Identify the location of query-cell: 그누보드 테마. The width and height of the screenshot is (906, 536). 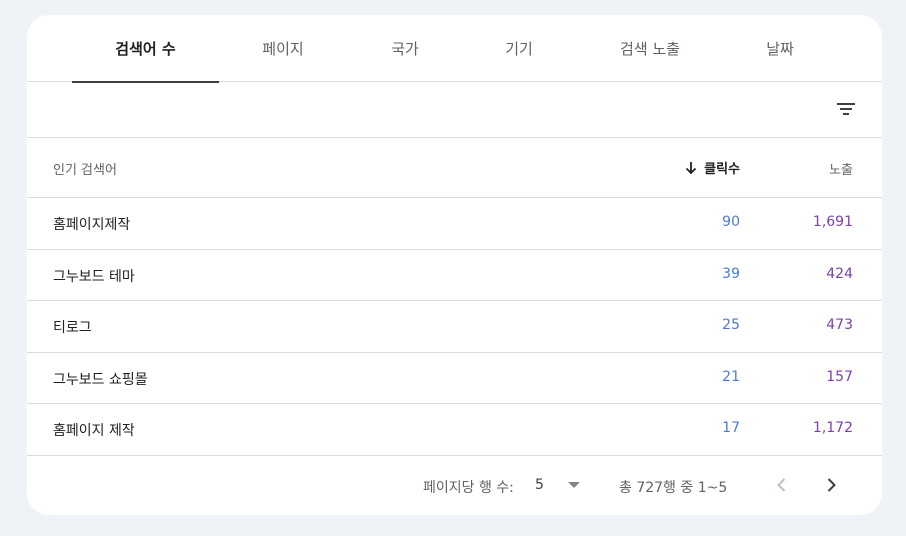
(94, 276).